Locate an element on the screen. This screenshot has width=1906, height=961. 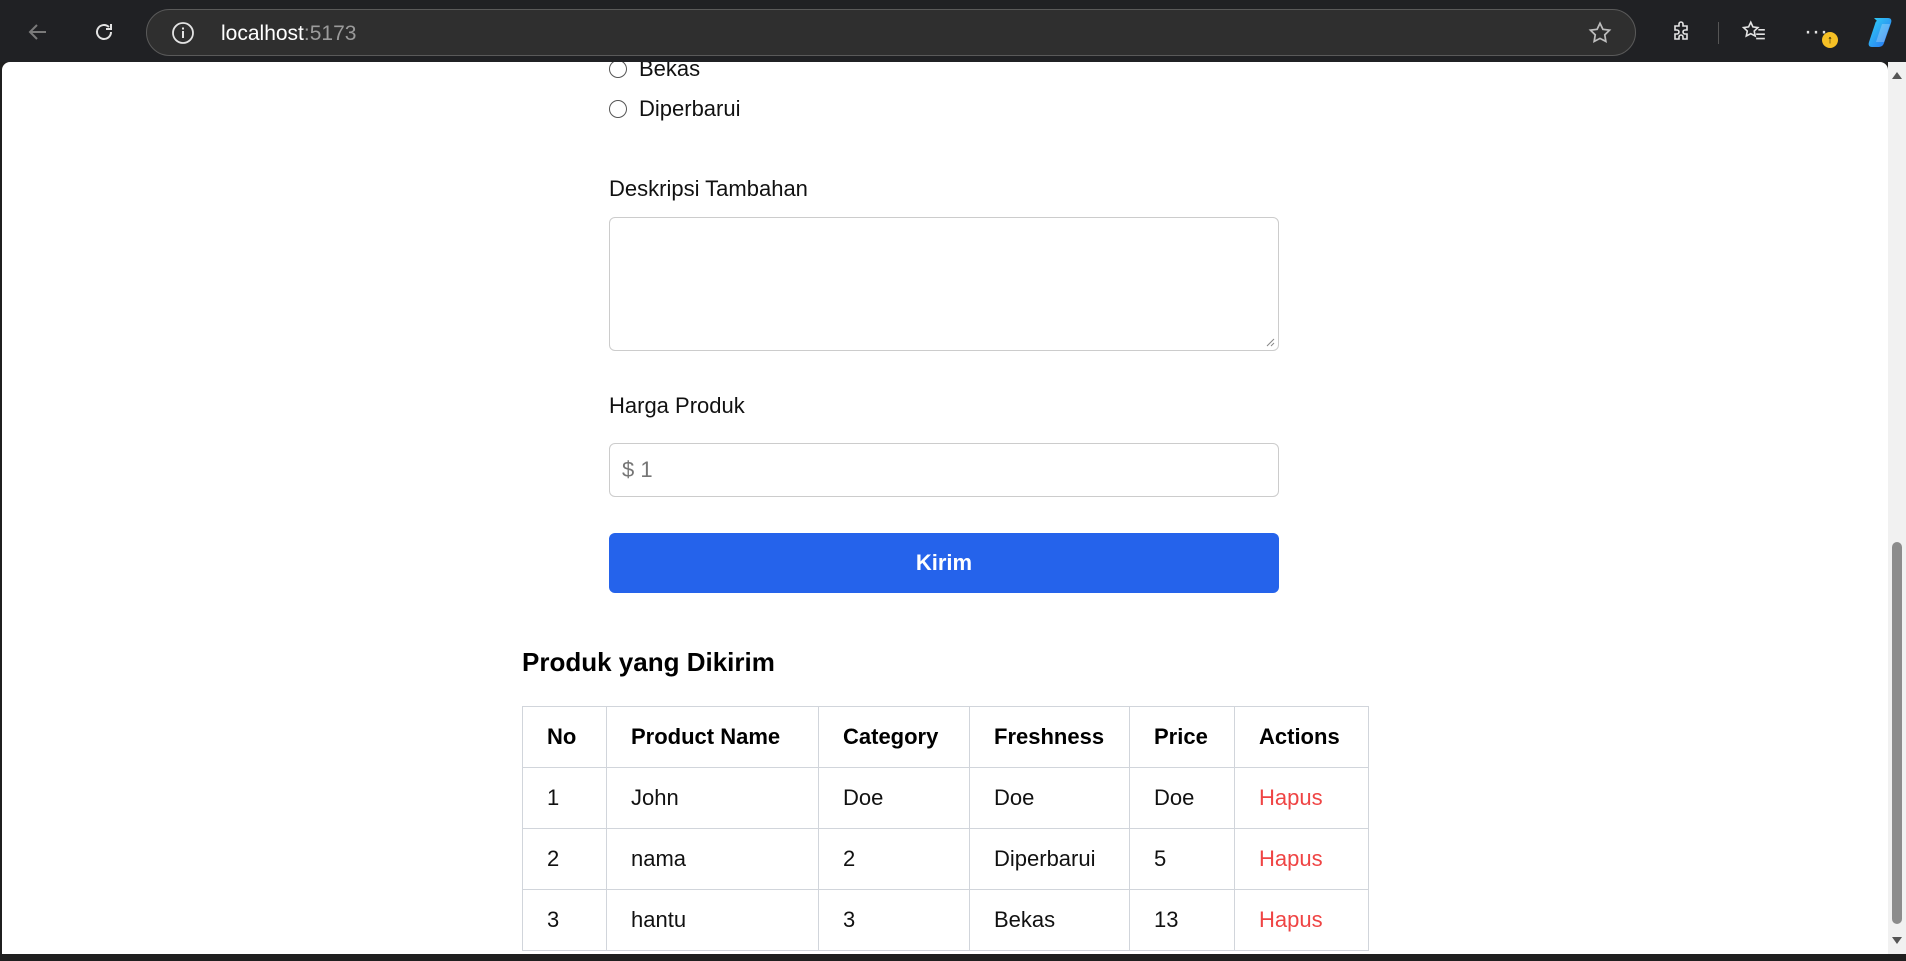
back-button is located at coordinates (38, 32).